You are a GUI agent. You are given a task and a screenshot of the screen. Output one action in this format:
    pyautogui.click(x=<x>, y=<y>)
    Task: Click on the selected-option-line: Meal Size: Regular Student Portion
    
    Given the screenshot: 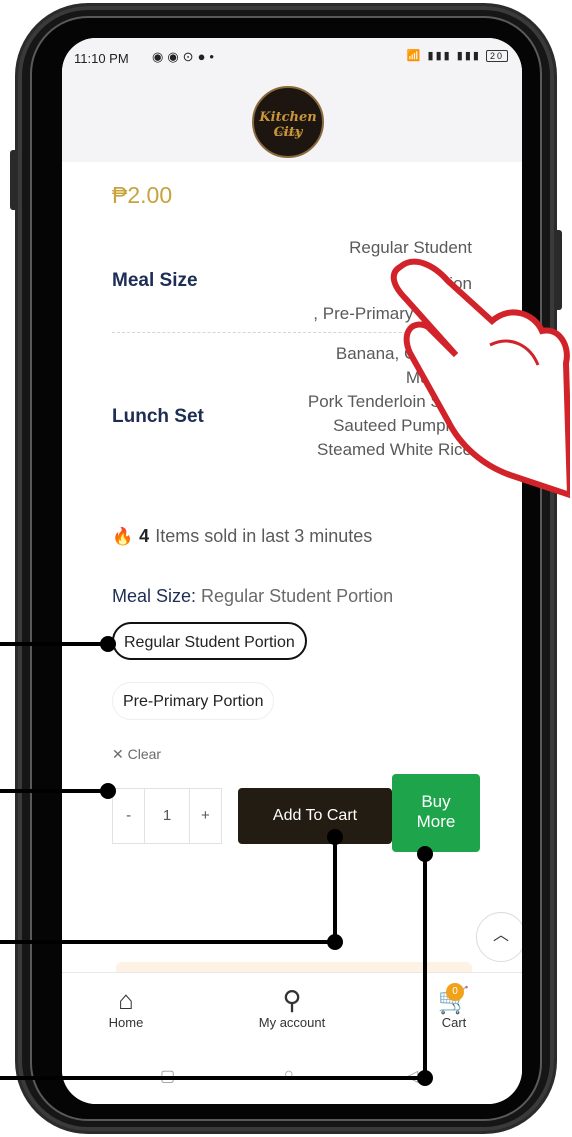 What is the action you would take?
    pyautogui.click(x=253, y=596)
    